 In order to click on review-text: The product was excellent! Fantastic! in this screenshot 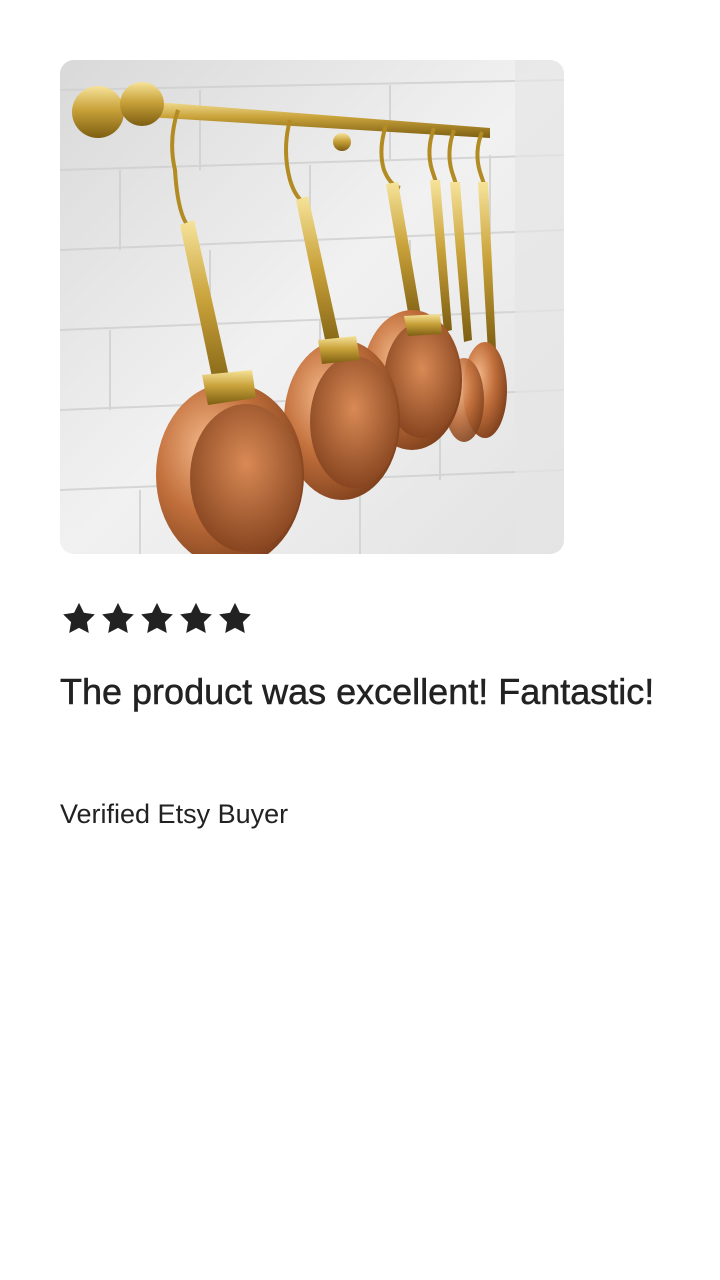, I will do `click(357, 692)`.